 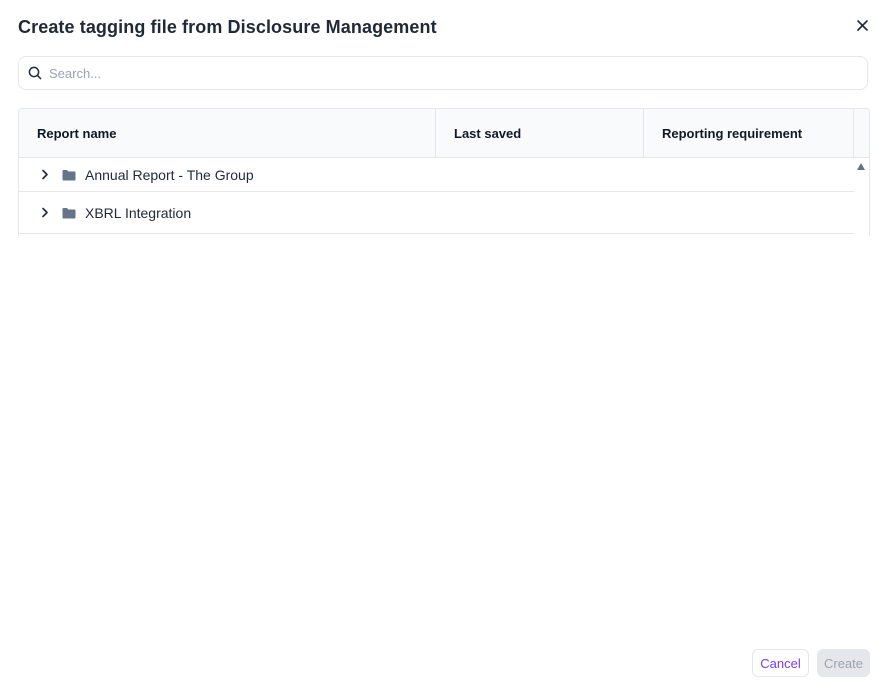 What do you see at coordinates (458, 73) in the screenshot?
I see `search-input` at bounding box center [458, 73].